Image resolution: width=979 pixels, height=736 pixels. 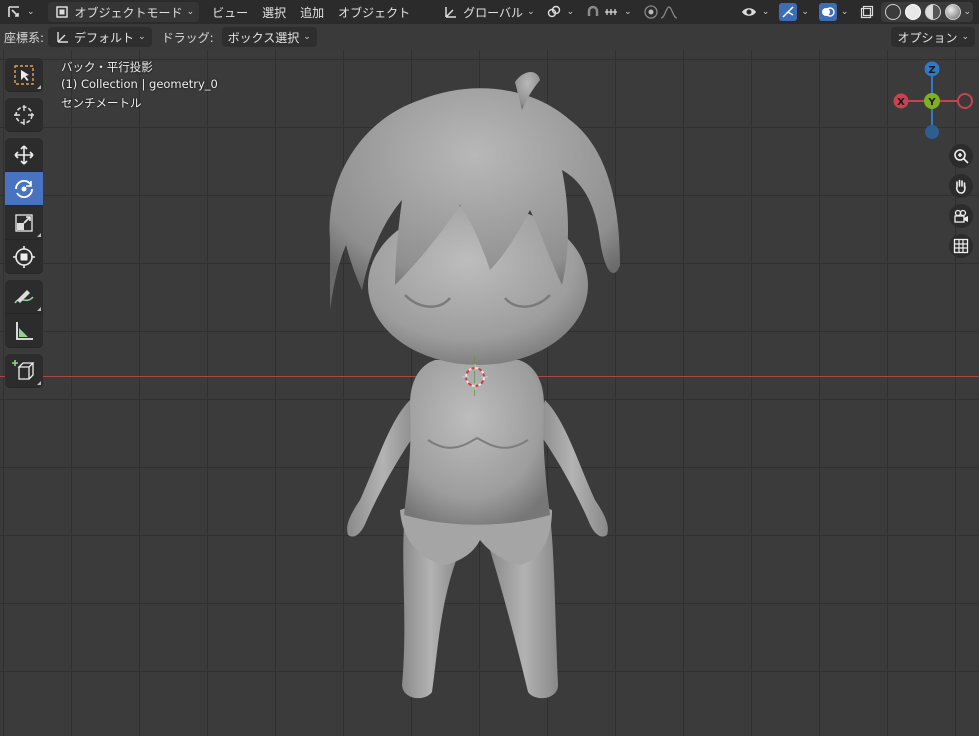 I want to click on gizmo-toggle: ⌄, so click(x=794, y=12).